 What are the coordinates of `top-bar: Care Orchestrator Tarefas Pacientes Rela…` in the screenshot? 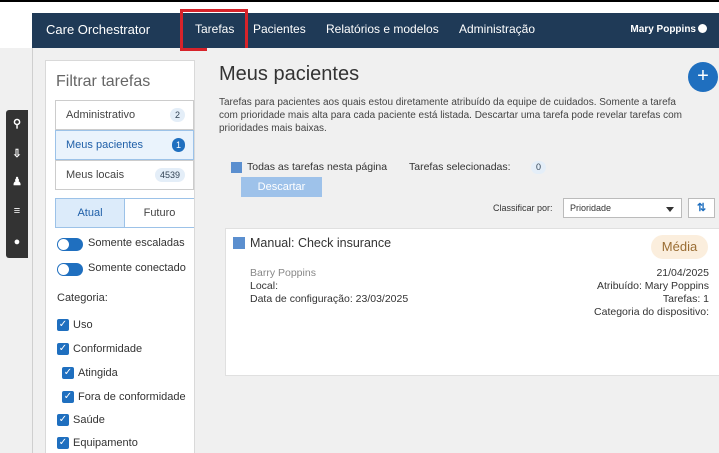 It's located at (359, 25).